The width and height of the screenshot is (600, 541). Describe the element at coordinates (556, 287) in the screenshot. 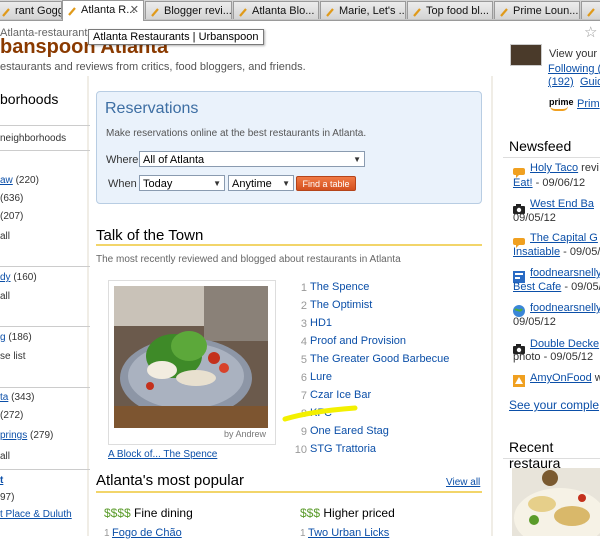

I see `feed-item-detail: Best Cafe - 09/05/12` at that location.